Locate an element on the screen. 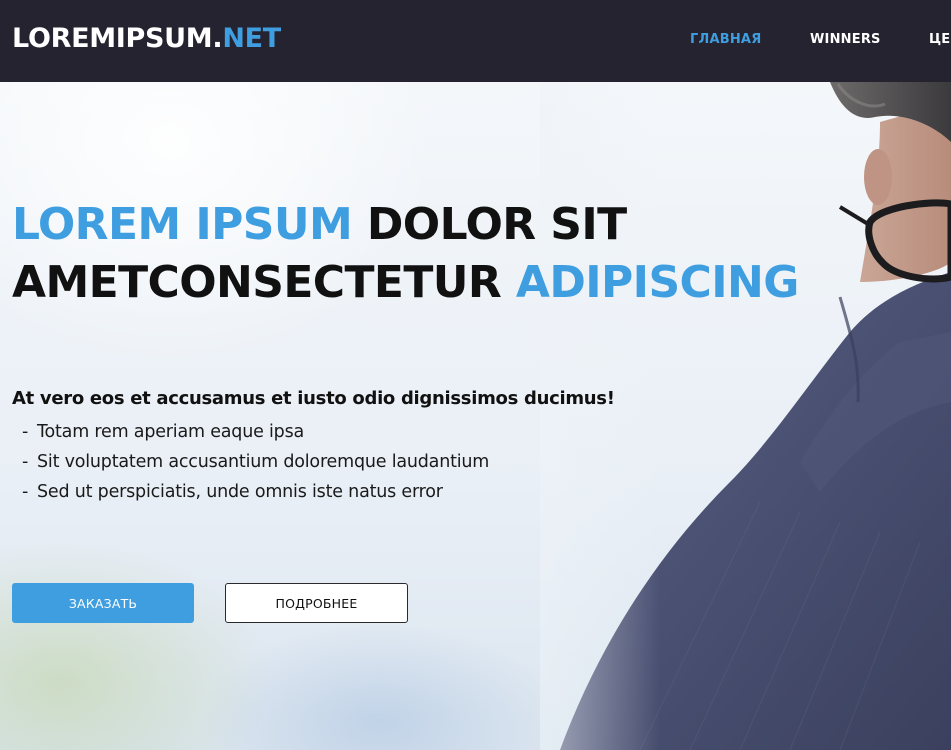 This screenshot has height=750, width=951. site-header: LOREMIPSUM.NET ГЛАВНАЯ WINNERS ЦЕН is located at coordinates (475, 41).